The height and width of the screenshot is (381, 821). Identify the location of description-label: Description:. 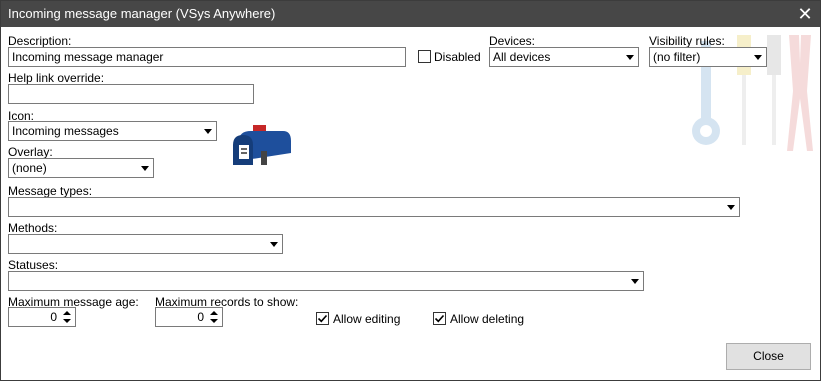
(40, 41).